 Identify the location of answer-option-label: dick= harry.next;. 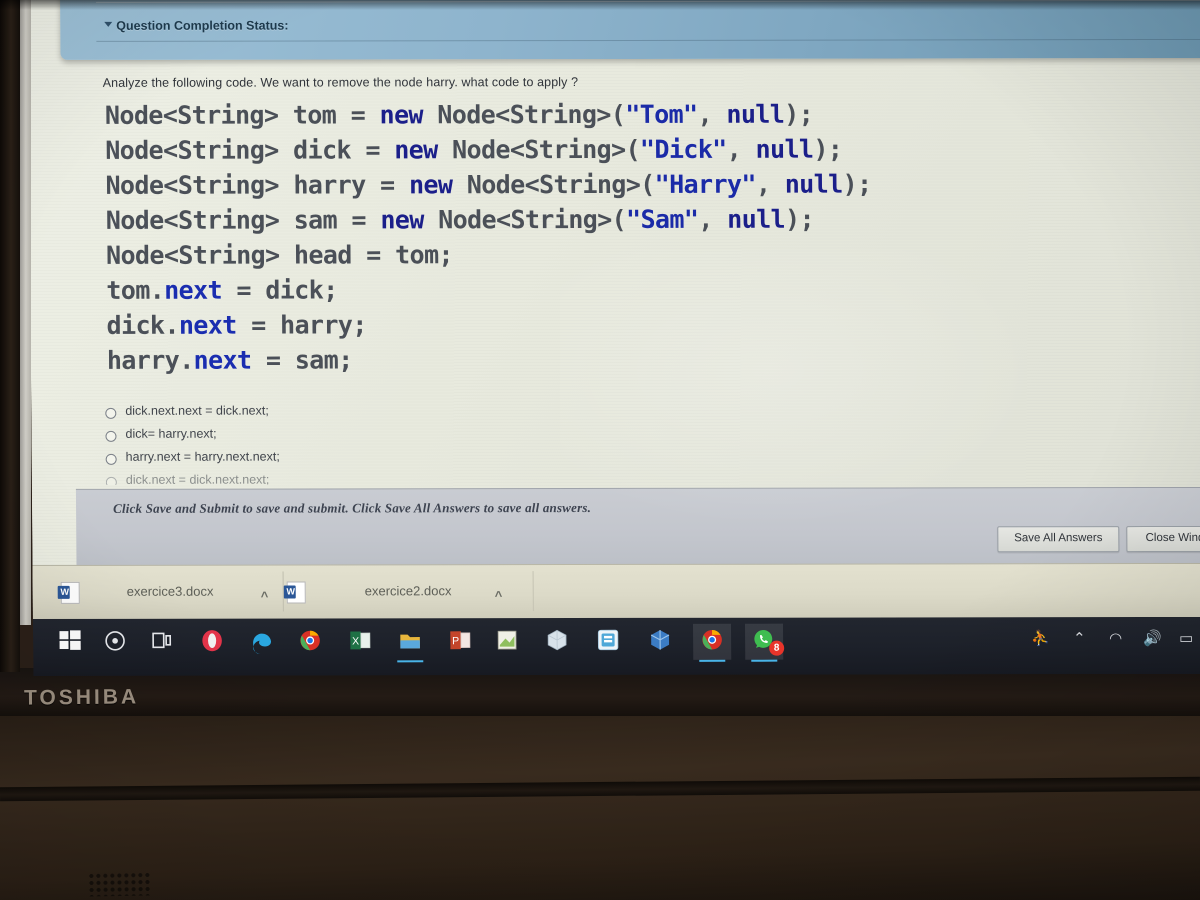
(171, 433).